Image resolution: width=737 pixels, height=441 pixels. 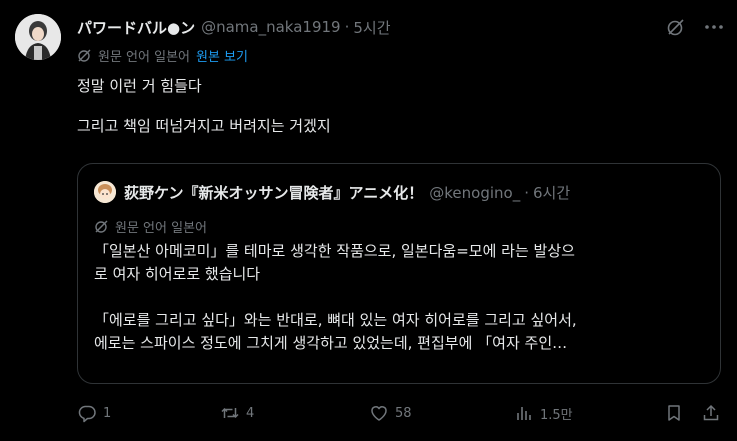 I want to click on show-original-link: 원본 보기, so click(x=222, y=55).